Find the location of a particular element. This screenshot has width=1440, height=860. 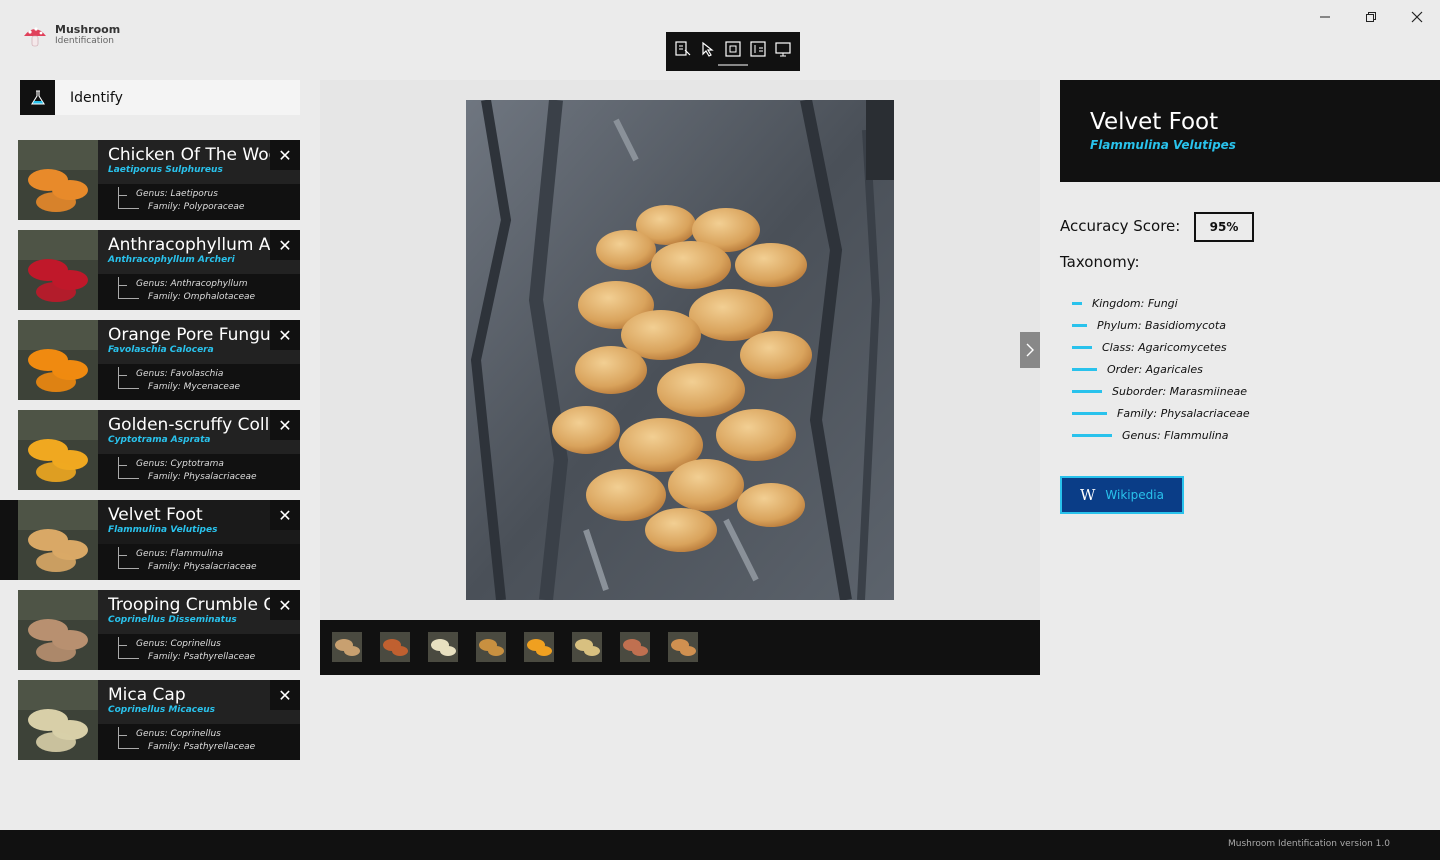

restore-button is located at coordinates (1371, 17).